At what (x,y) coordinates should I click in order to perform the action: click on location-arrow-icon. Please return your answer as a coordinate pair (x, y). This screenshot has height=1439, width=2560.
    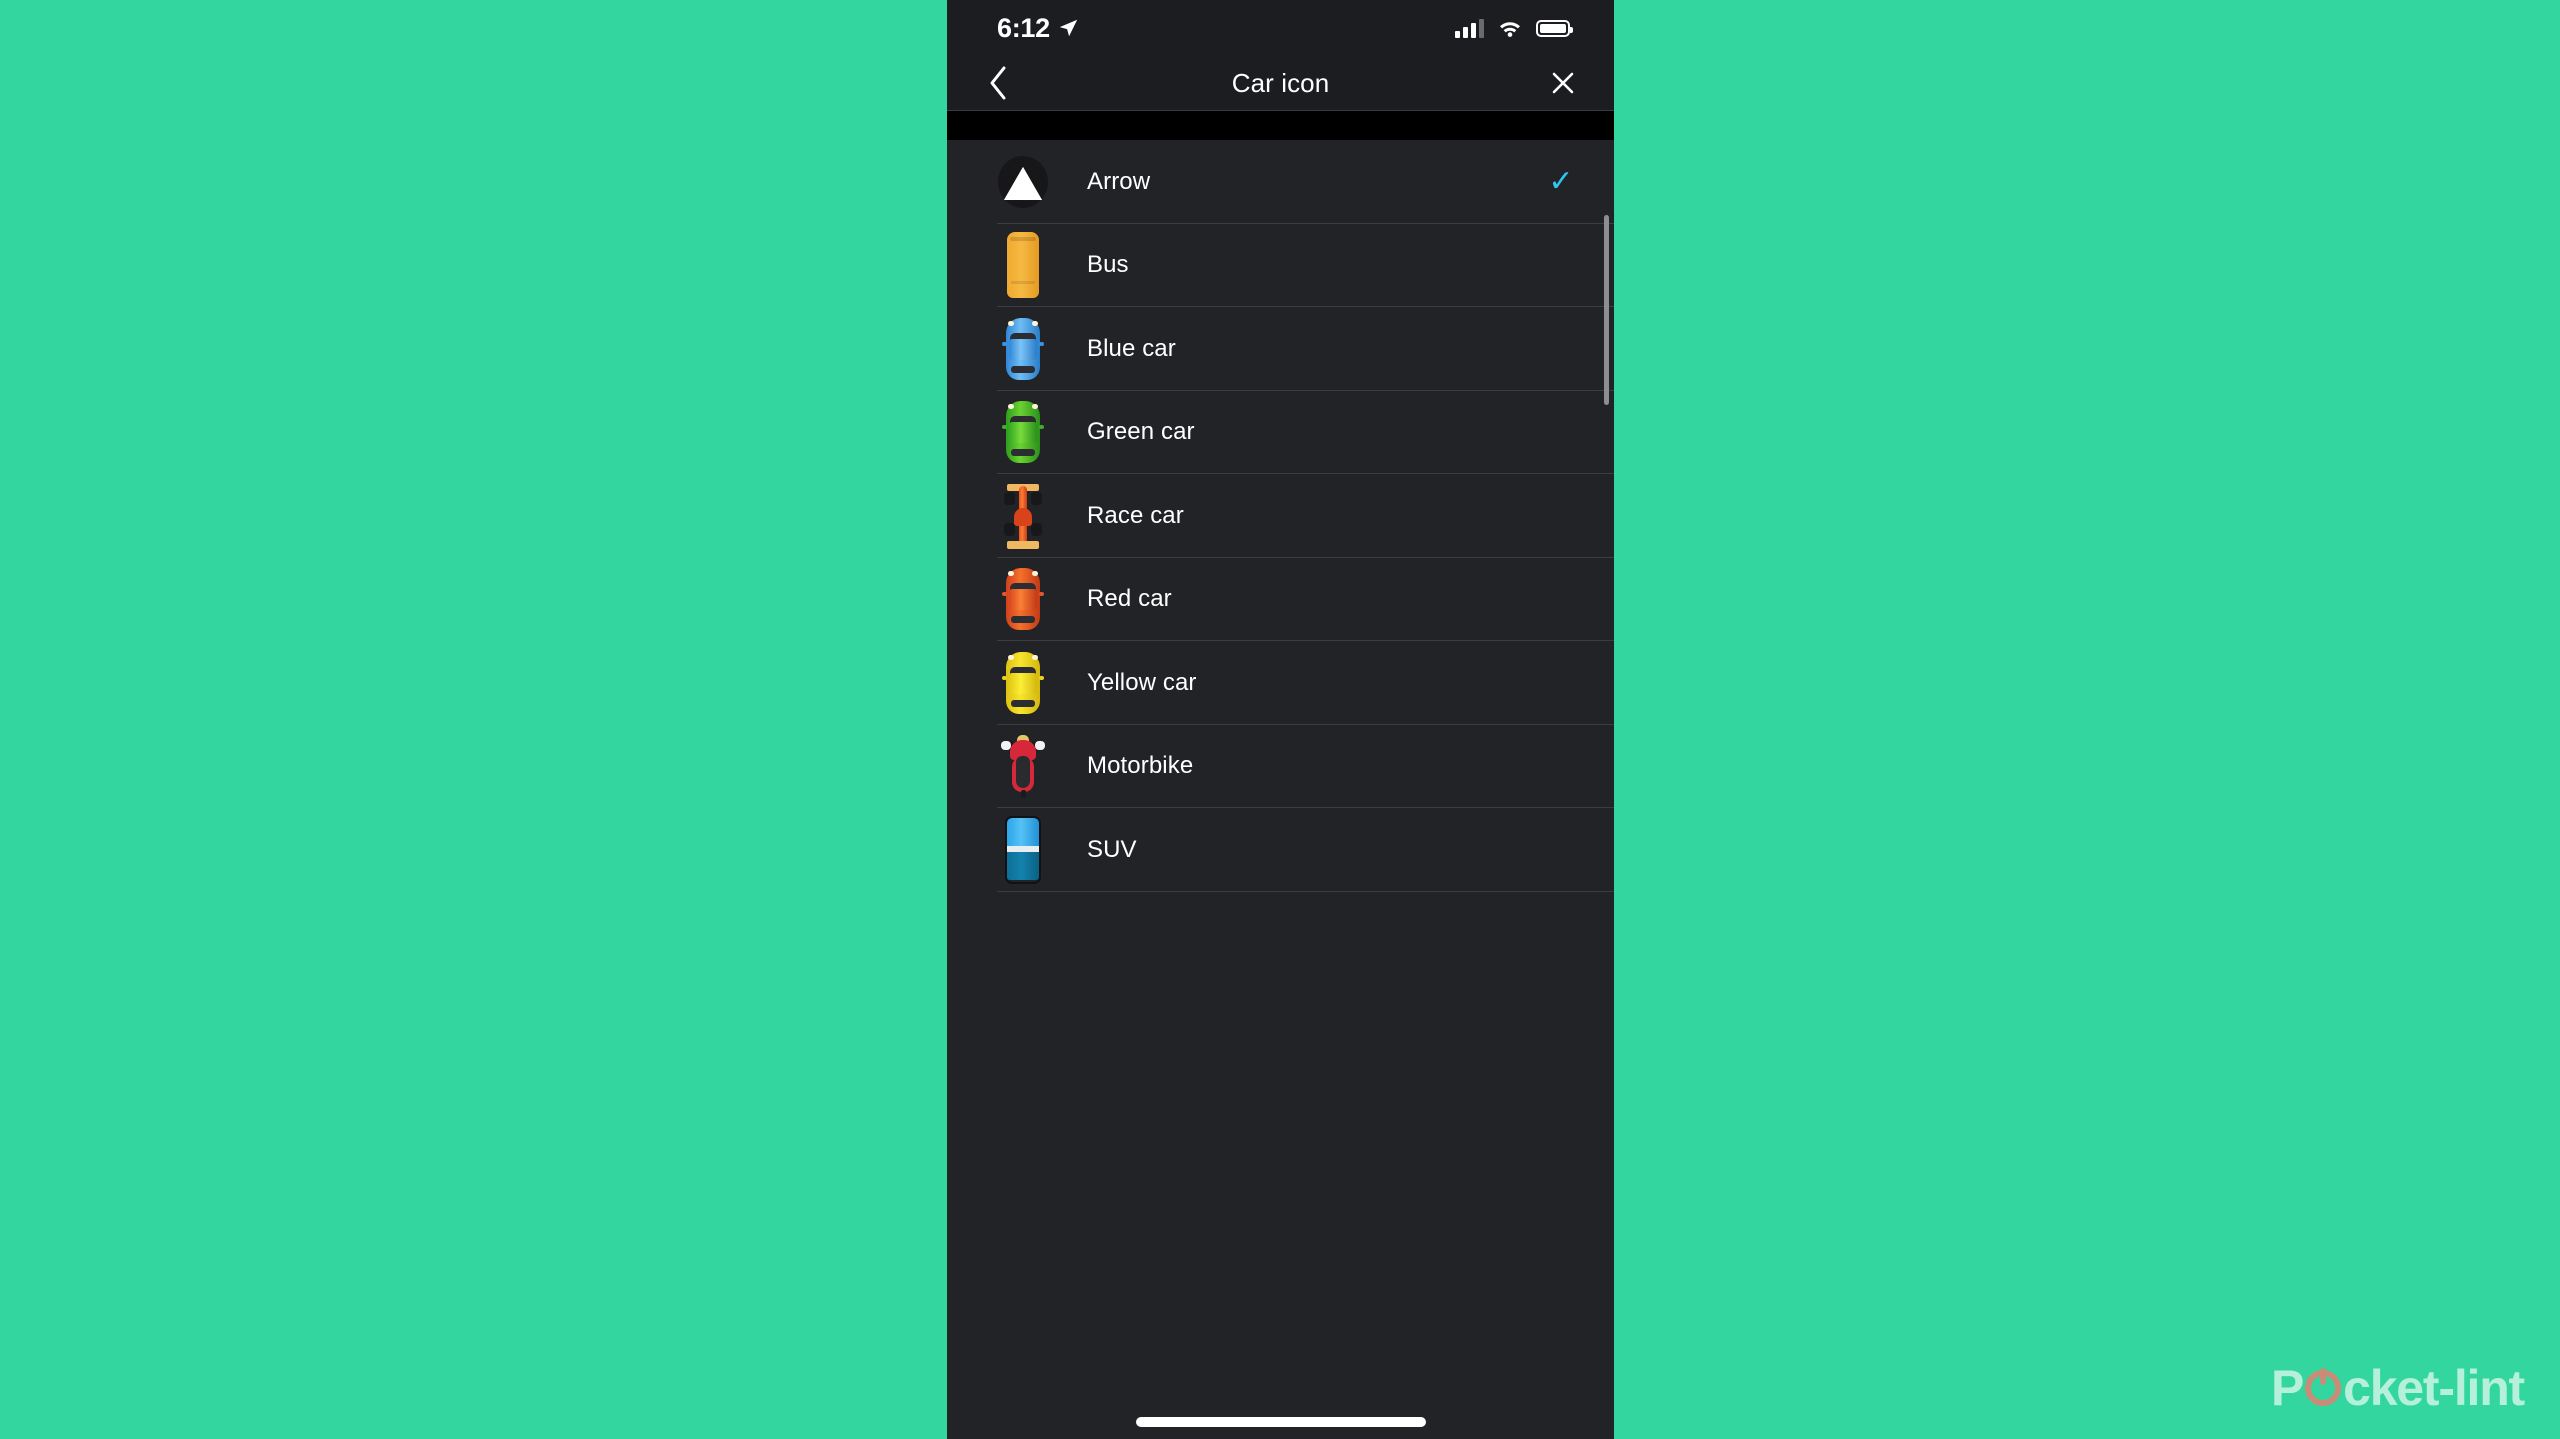
    Looking at the image, I should click on (1068, 28).